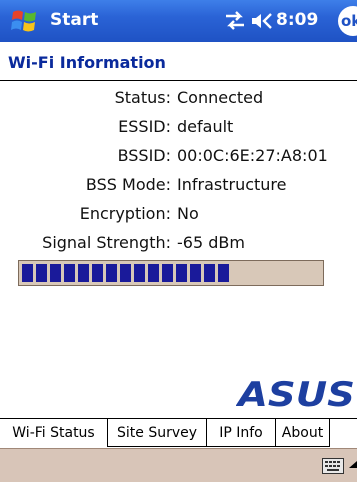  Describe the element at coordinates (54, 433) in the screenshot. I see `tab-wifi-status: Wi-Fi Status` at that location.